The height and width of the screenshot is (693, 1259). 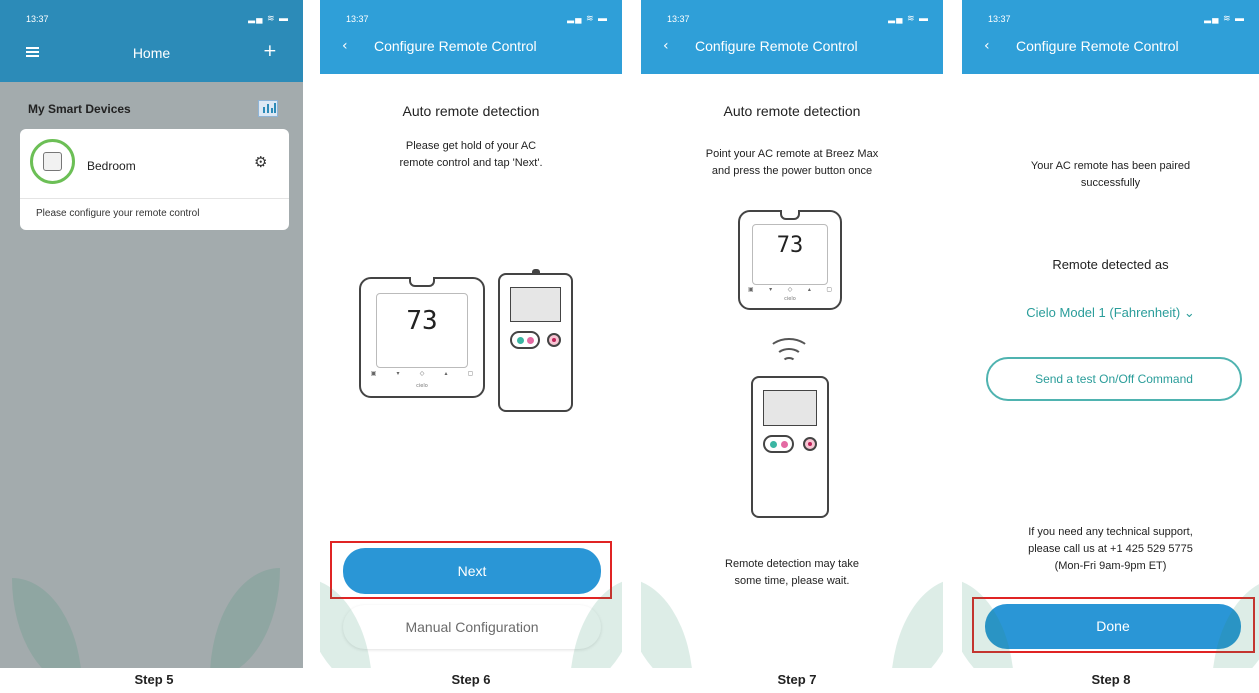 What do you see at coordinates (260, 162) in the screenshot?
I see `gear-icon: ⚙` at bounding box center [260, 162].